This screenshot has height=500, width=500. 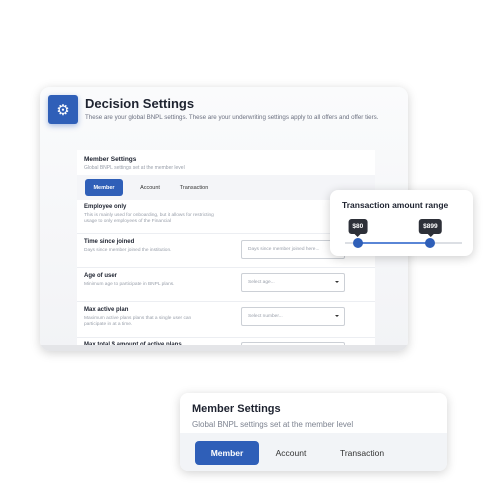 I want to click on min-slider-handle, so click(x=357, y=243).